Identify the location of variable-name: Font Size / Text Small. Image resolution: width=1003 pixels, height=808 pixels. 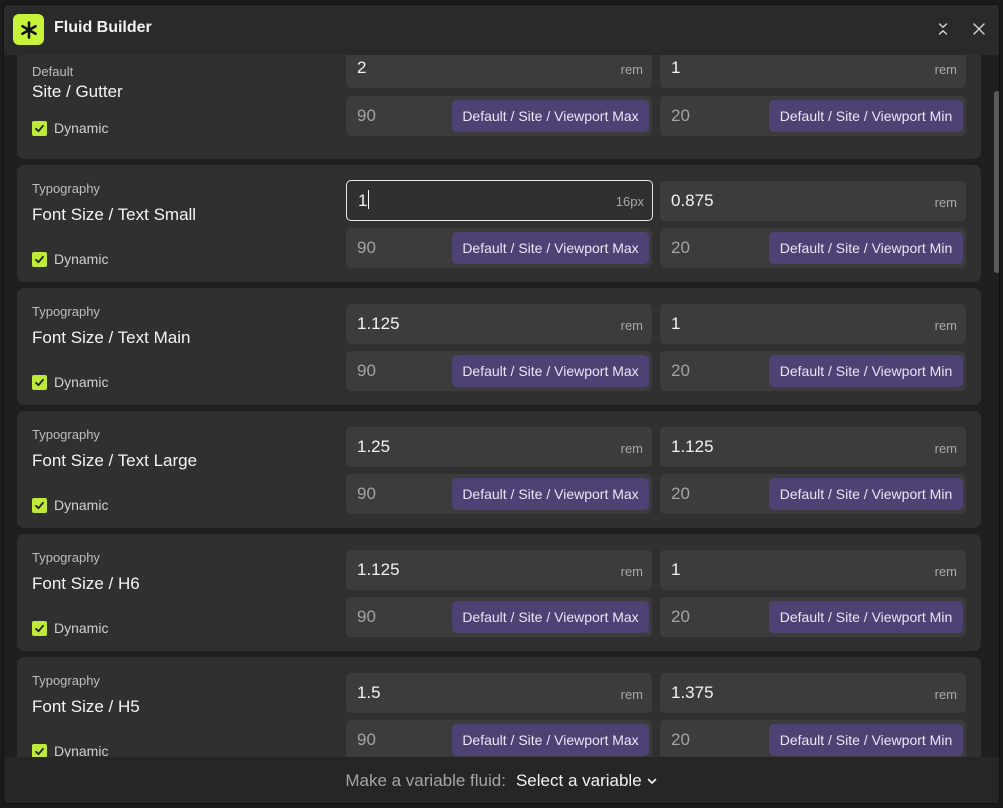
(114, 214).